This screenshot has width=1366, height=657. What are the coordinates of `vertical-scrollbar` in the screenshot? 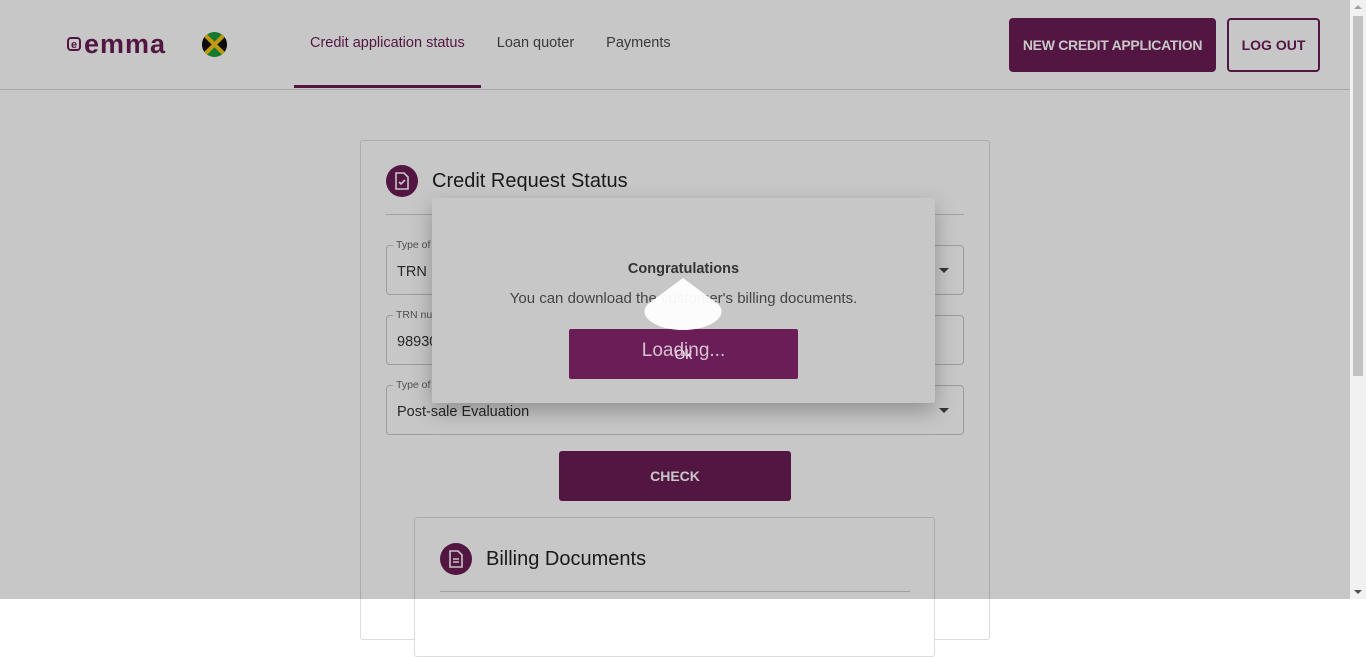 It's located at (1358, 299).